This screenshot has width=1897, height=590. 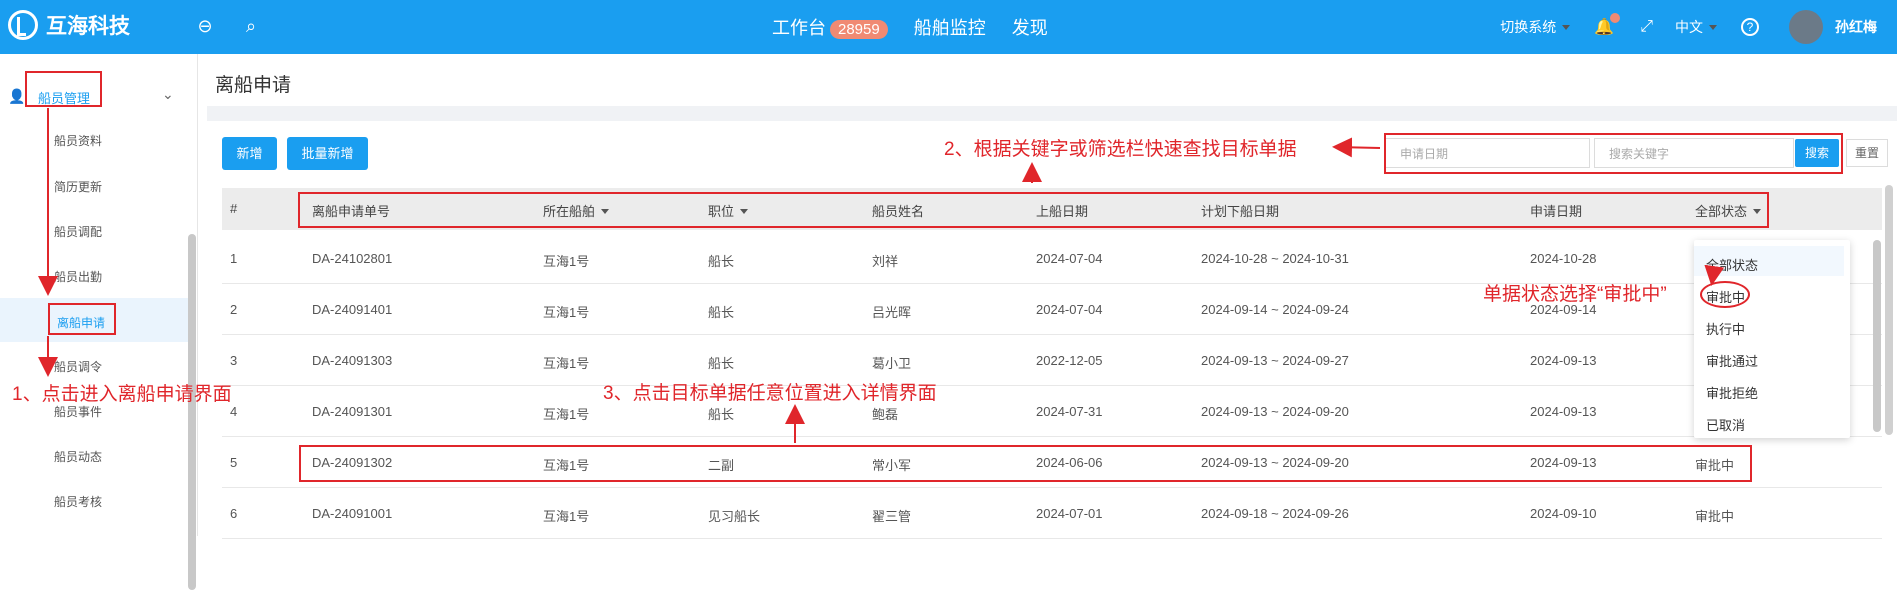 What do you see at coordinates (82, 319) in the screenshot?
I see `annotation-box-leave-menu` at bounding box center [82, 319].